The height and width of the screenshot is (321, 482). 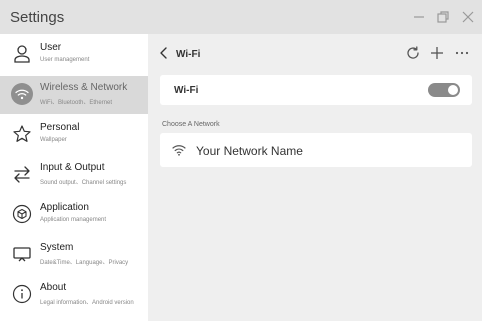 I want to click on more-button, so click(x=462, y=53).